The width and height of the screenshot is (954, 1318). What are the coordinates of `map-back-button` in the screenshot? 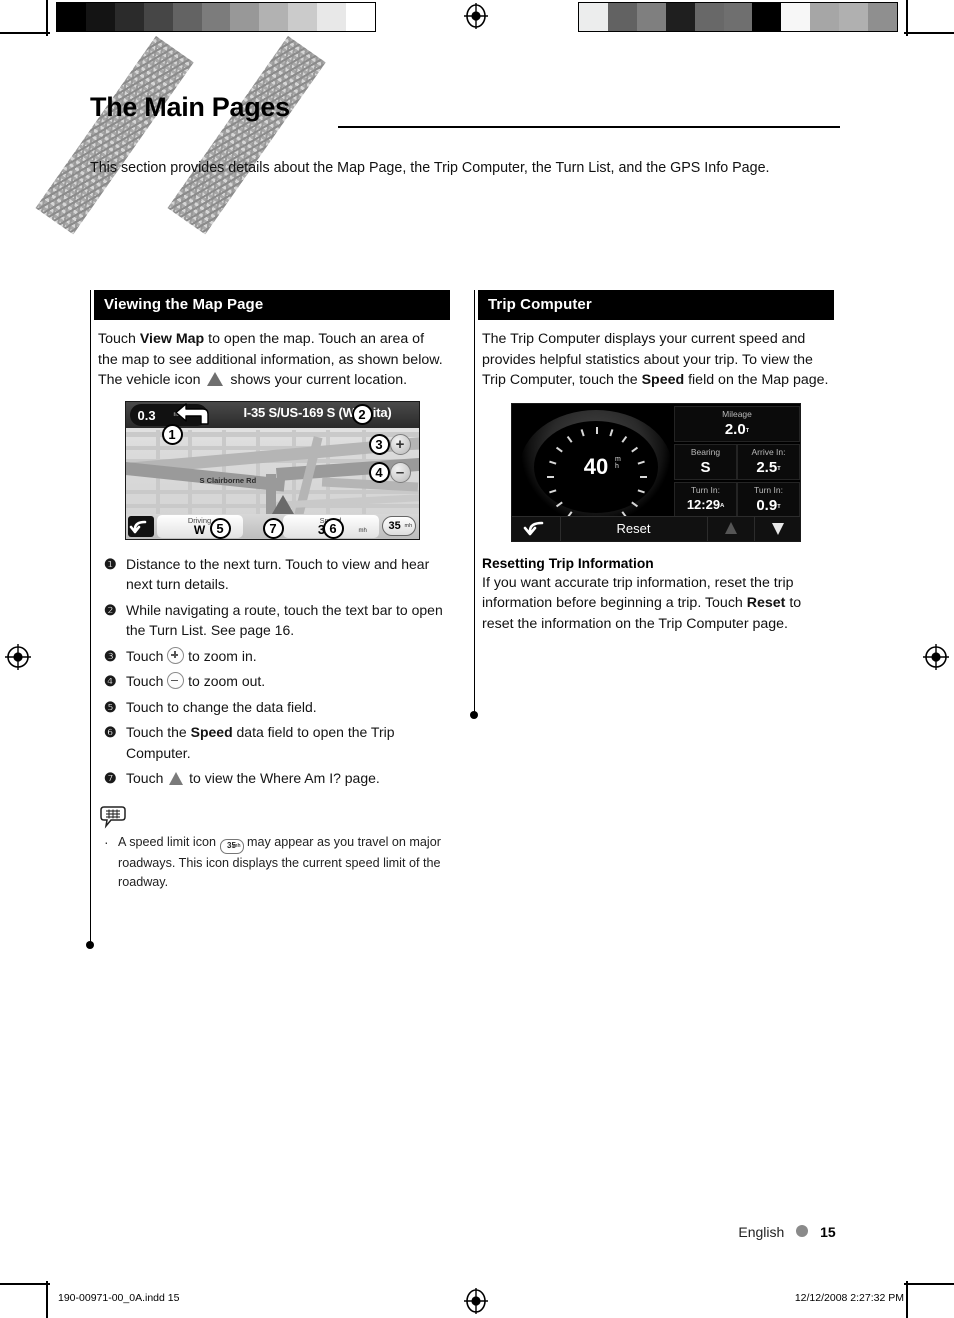 It's located at (140, 526).